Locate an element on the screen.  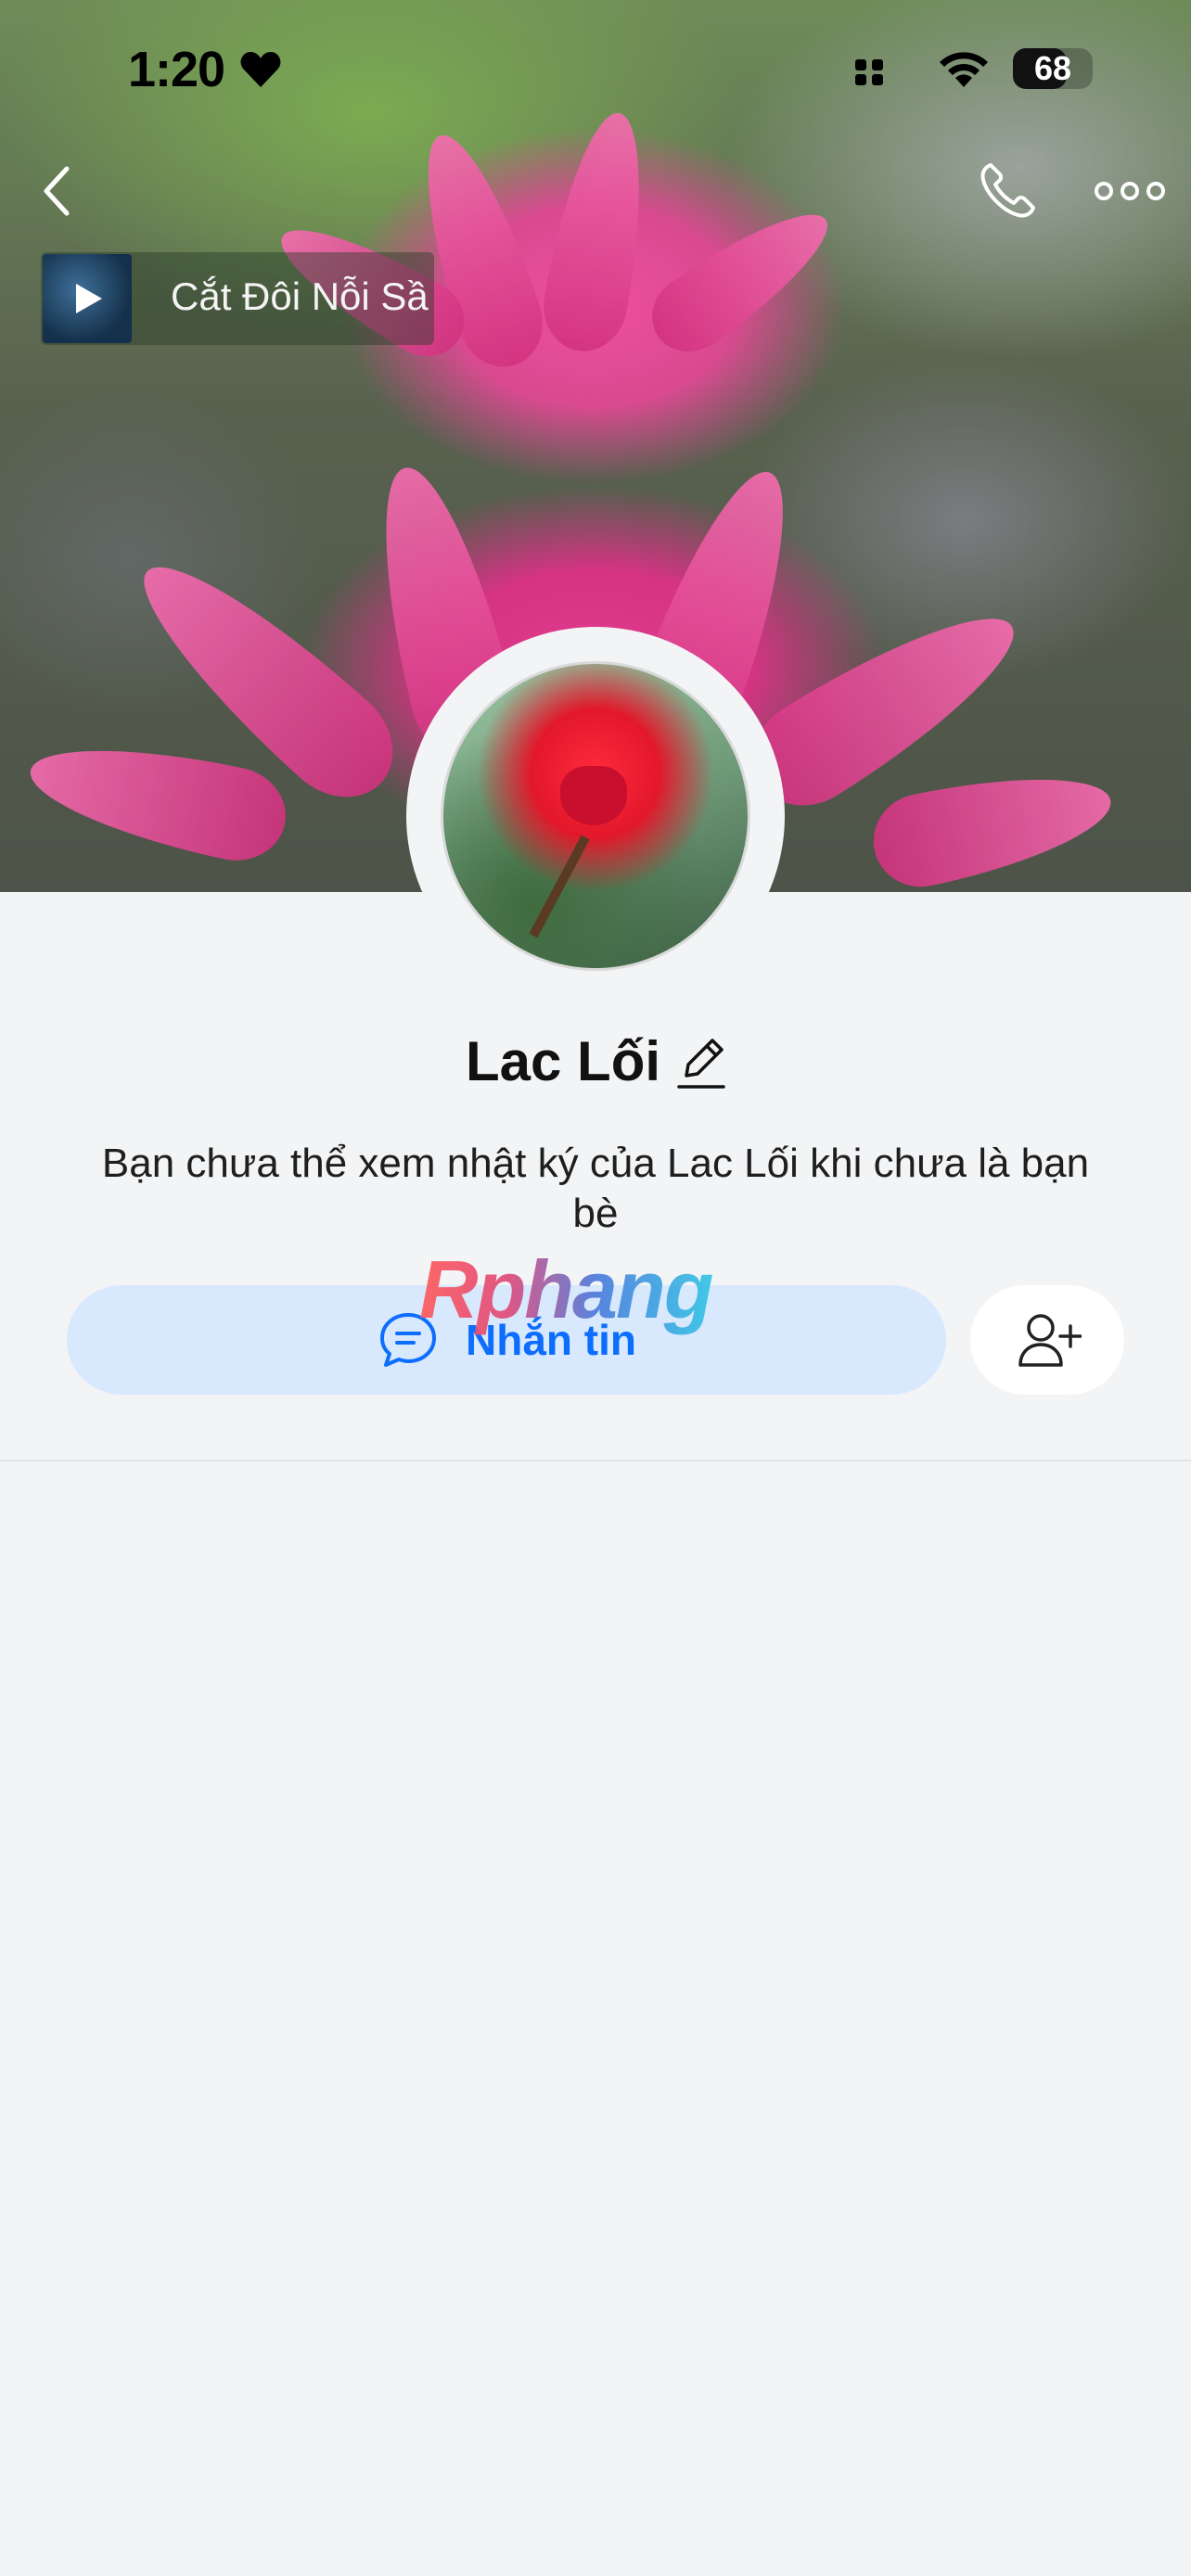
add-friend-button is located at coordinates (1047, 1340).